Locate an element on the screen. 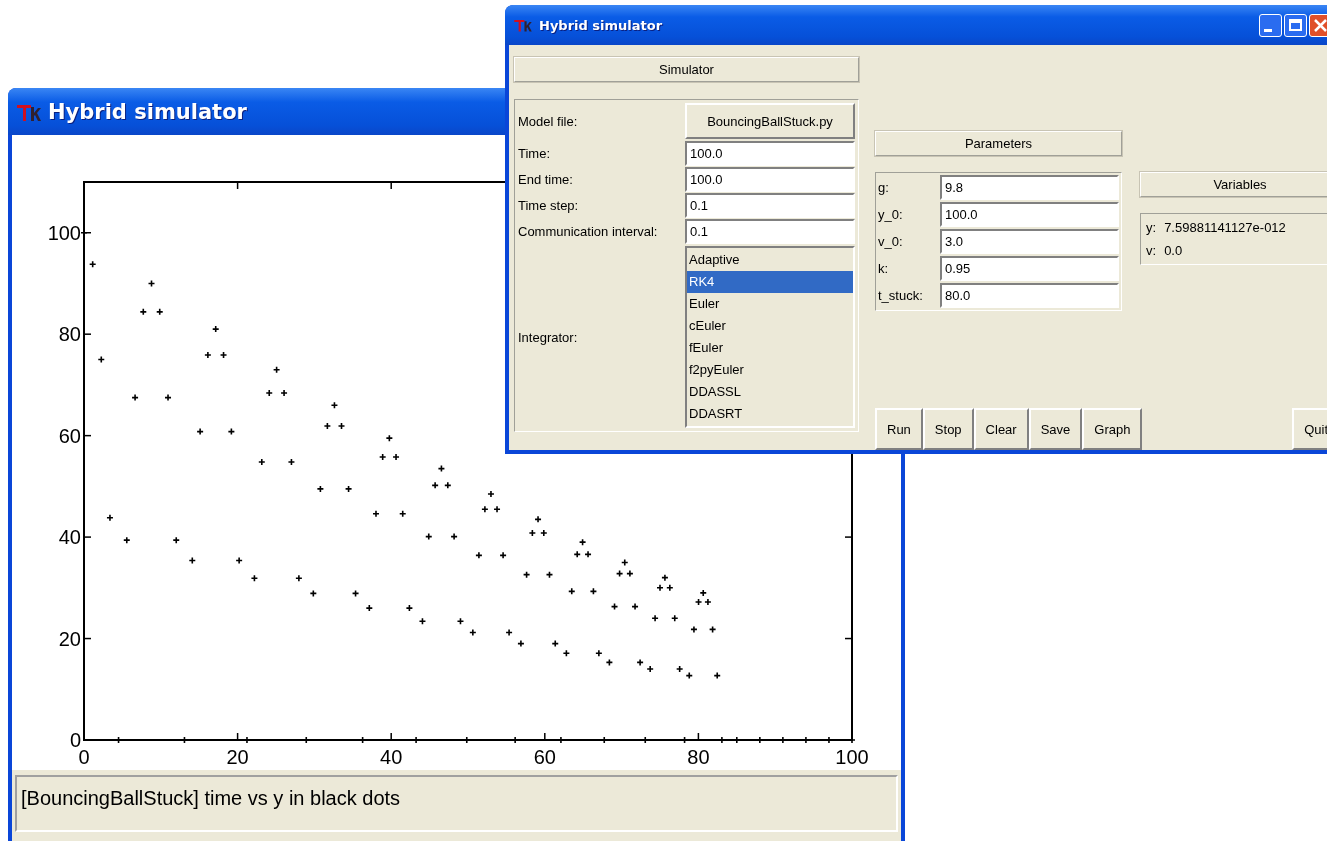 Image resolution: width=1327 pixels, height=841 pixels. model-file-button: BouncingBallStuck.py is located at coordinates (770, 121).